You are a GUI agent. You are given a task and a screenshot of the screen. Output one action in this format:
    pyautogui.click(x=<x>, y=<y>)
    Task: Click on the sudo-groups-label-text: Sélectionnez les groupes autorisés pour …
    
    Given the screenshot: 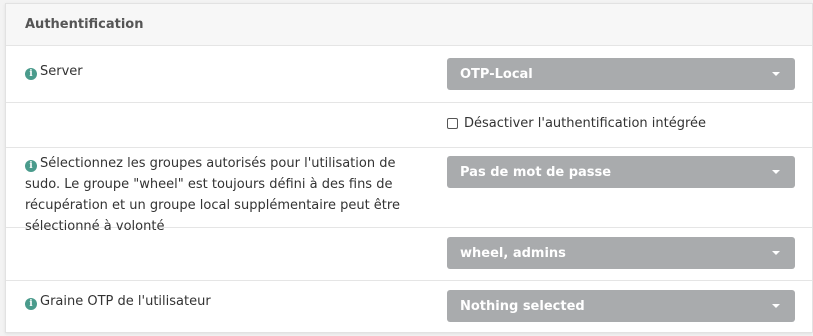 What is the action you would take?
    pyautogui.click(x=212, y=195)
    